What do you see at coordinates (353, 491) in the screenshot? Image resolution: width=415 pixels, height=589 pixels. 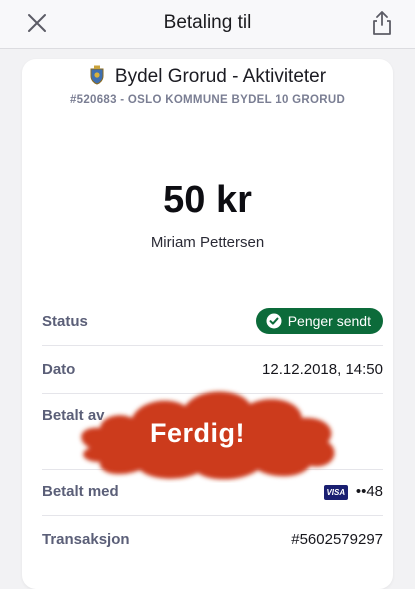 I see `paid-with-value: VISA ••48` at bounding box center [353, 491].